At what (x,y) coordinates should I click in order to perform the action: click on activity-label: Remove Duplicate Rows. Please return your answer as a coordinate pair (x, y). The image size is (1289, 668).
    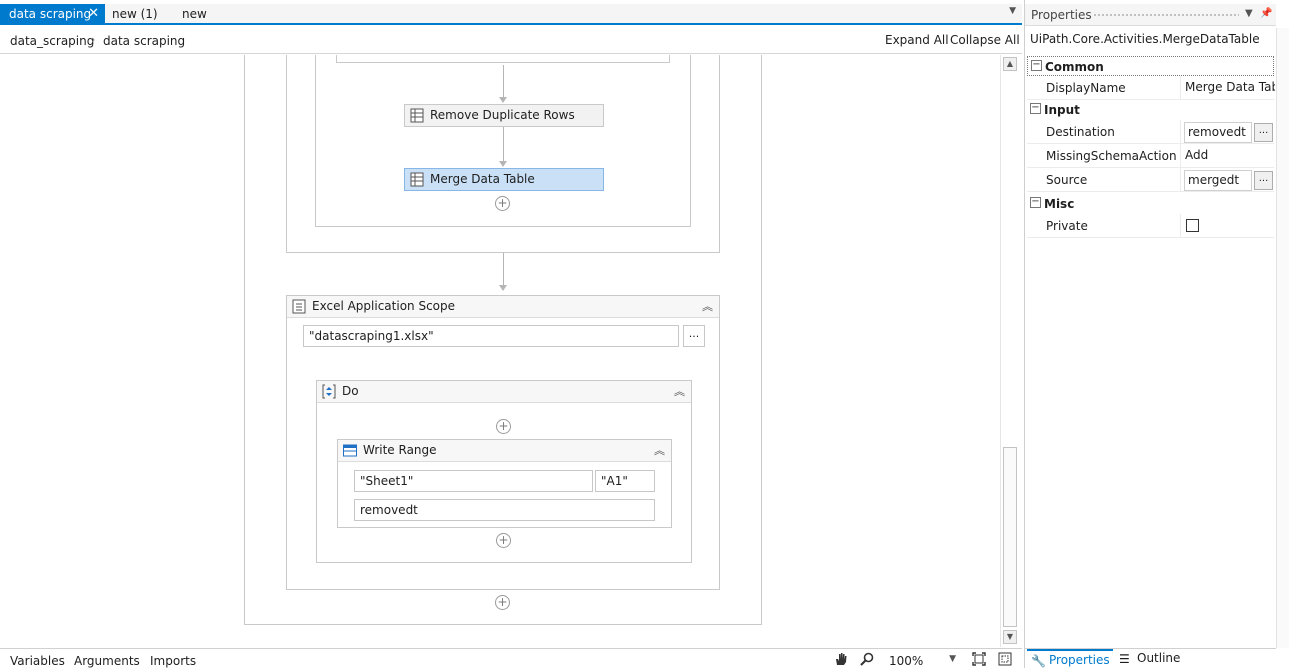
    Looking at the image, I should click on (502, 115).